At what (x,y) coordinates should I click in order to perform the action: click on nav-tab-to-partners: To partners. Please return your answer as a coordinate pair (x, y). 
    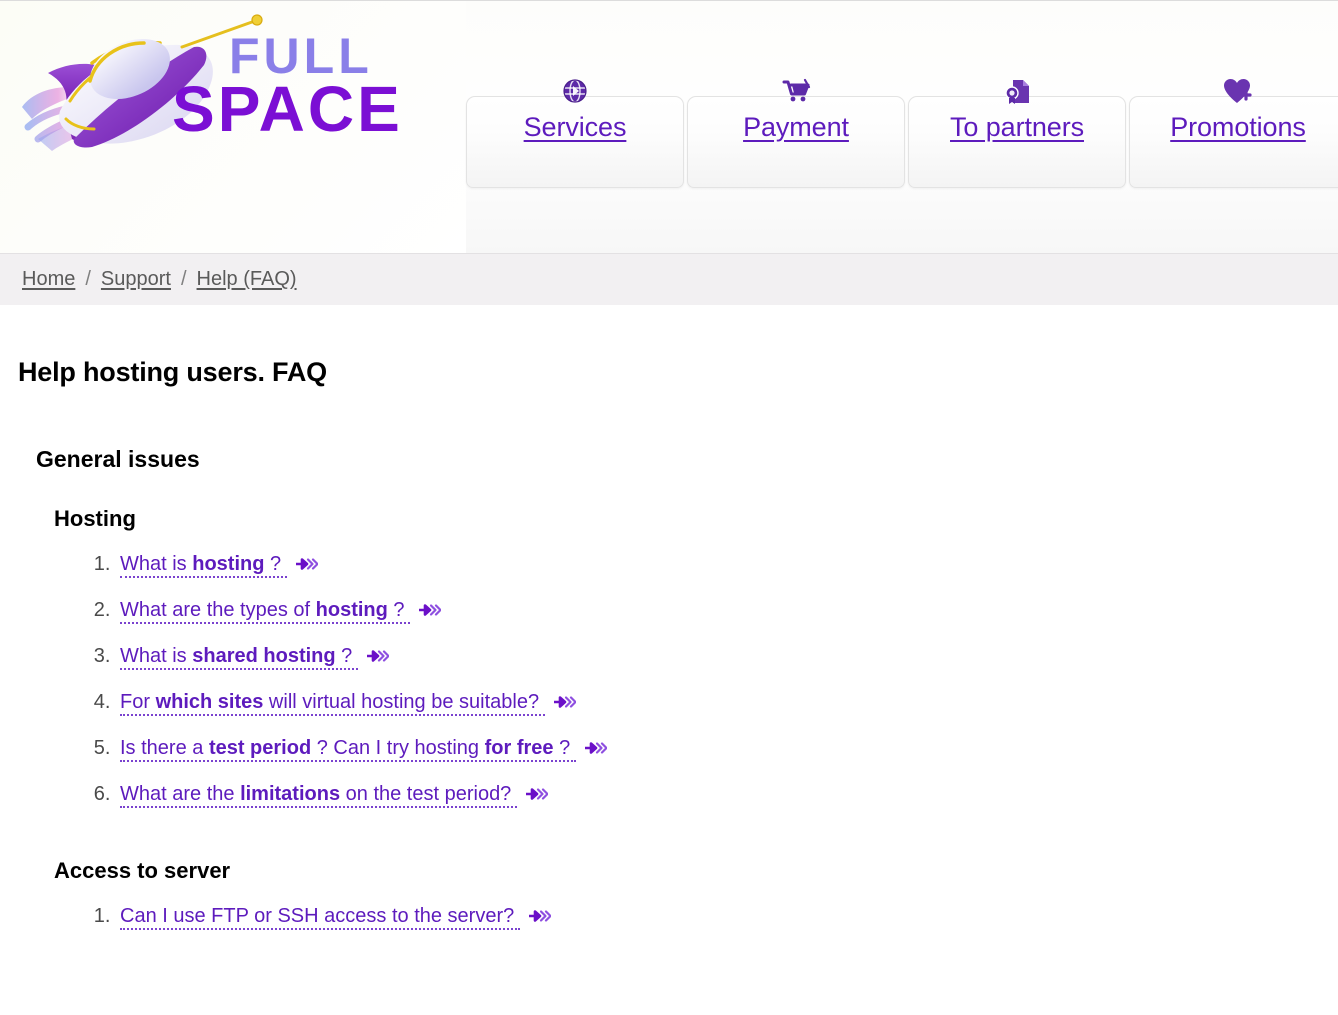
    Looking at the image, I should click on (1017, 134).